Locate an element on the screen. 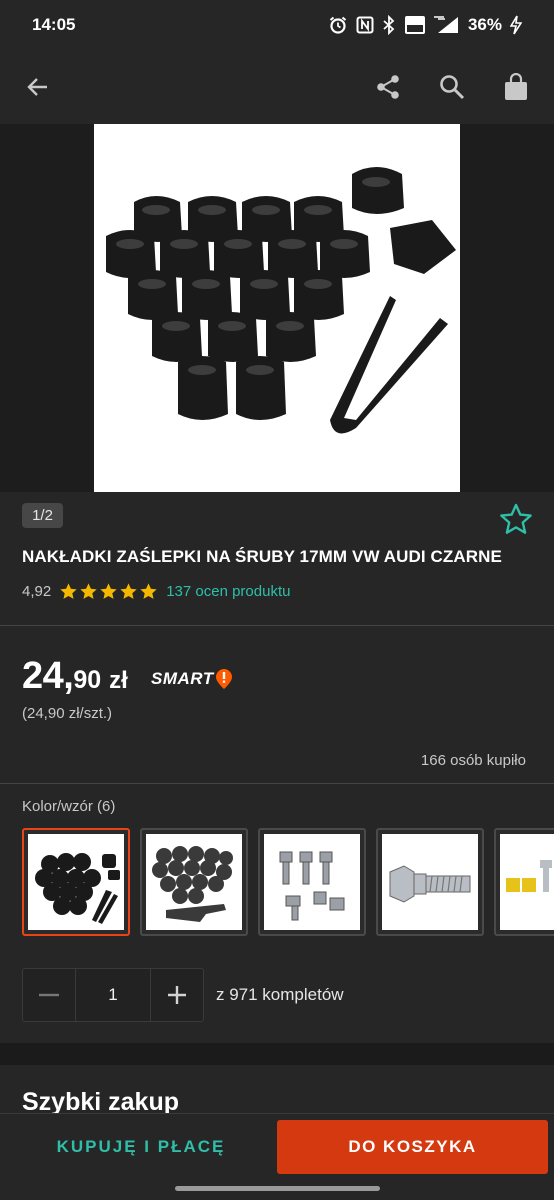 This screenshot has height=1200, width=554. unit-price: (24,90 zł/szt.) is located at coordinates (67, 713).